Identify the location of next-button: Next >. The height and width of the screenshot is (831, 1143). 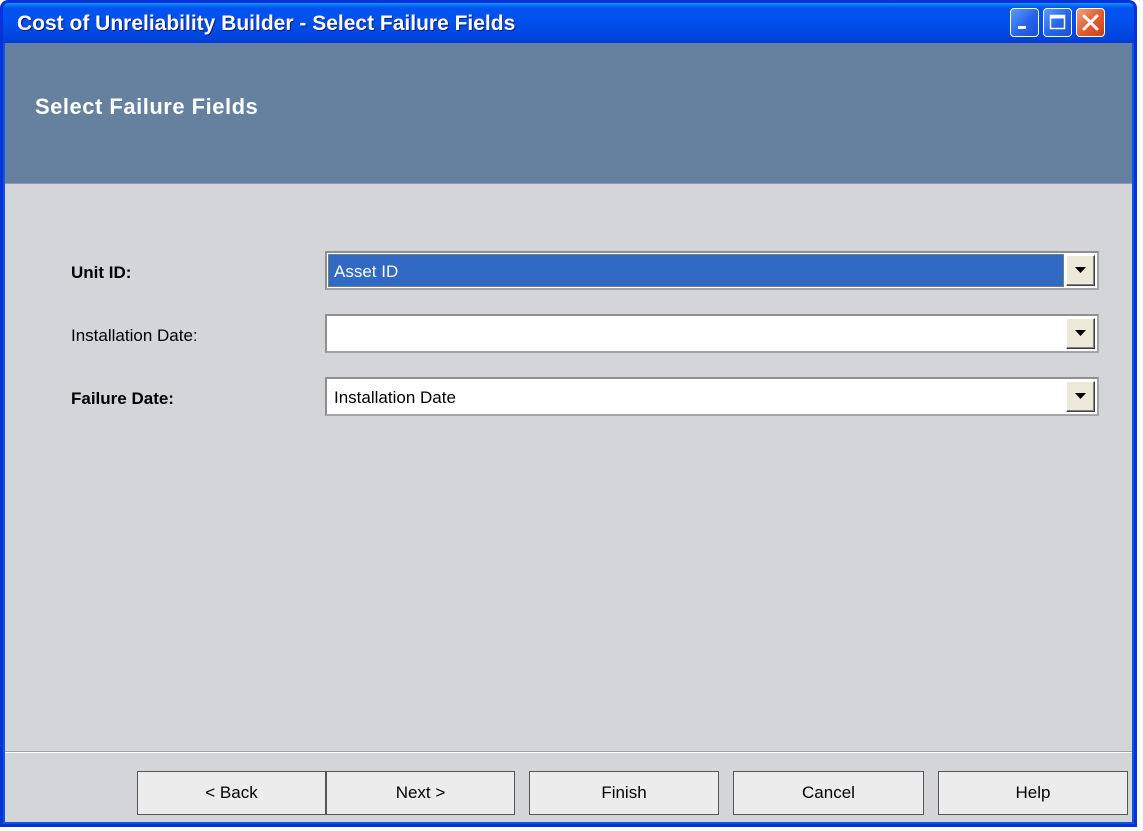
(420, 793).